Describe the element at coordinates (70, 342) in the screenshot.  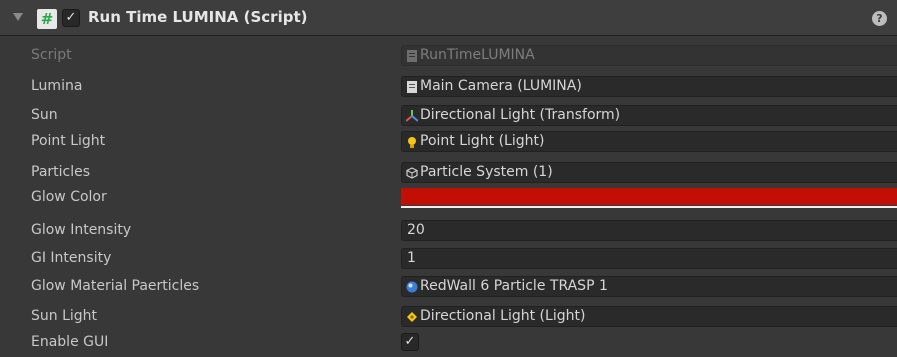
I see `field-label-enable-gui: Enable GUI` at that location.